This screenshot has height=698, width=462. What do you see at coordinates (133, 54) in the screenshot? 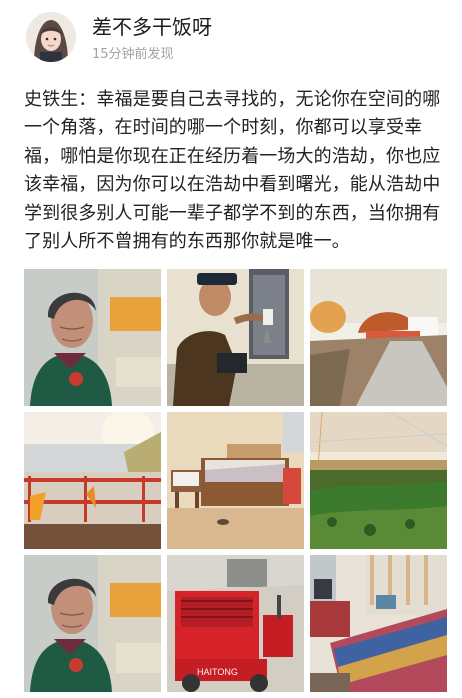
I see `post-time: 15分钟前发现` at bounding box center [133, 54].